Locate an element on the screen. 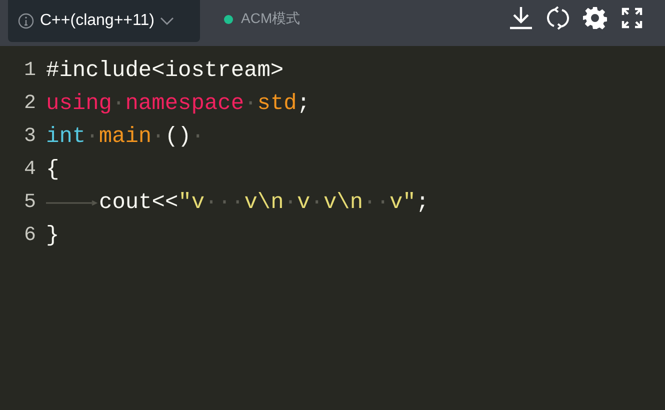 This screenshot has width=665, height=410. code-token: v is located at coordinates (303, 202).